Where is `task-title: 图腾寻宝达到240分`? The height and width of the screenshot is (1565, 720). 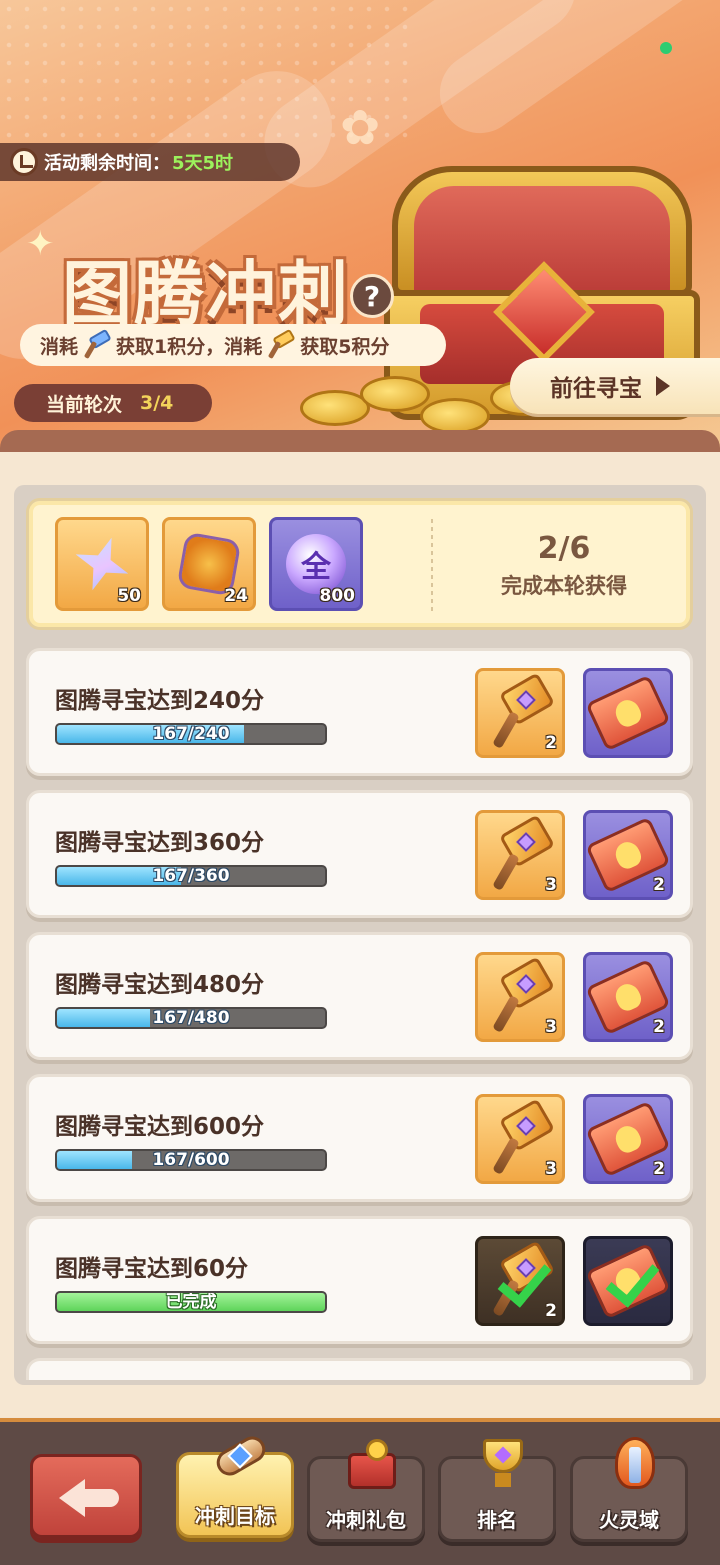 task-title: 图腾寻宝达到240分 is located at coordinates (160, 701).